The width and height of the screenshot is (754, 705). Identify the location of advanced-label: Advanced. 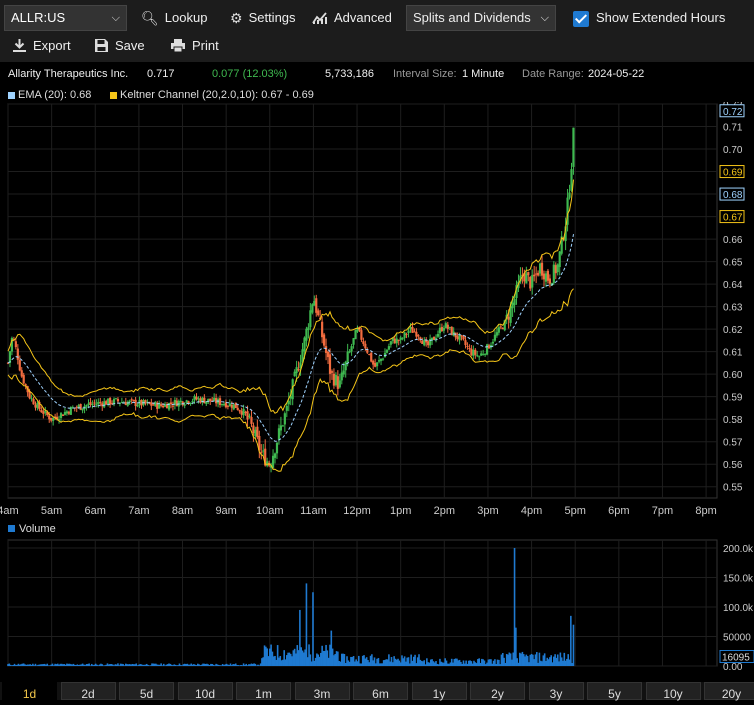
(363, 17).